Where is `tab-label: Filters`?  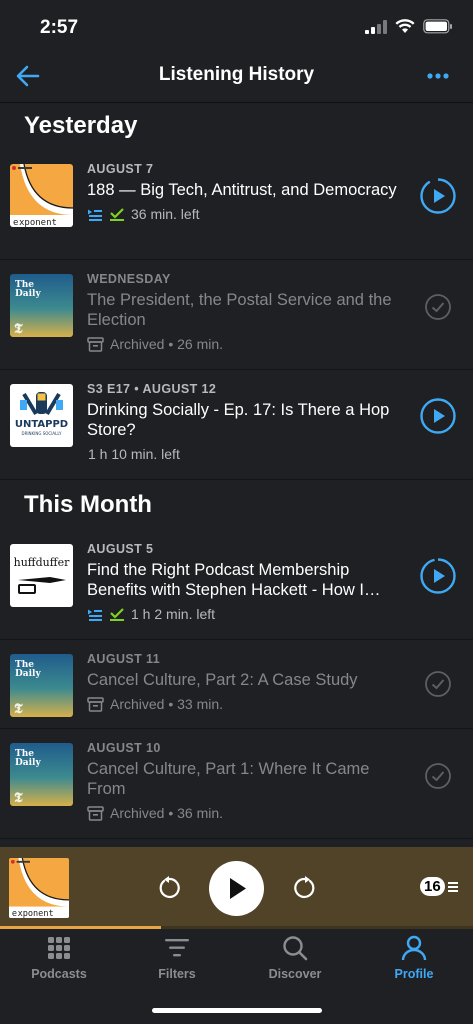
tab-label: Filters is located at coordinates (177, 974).